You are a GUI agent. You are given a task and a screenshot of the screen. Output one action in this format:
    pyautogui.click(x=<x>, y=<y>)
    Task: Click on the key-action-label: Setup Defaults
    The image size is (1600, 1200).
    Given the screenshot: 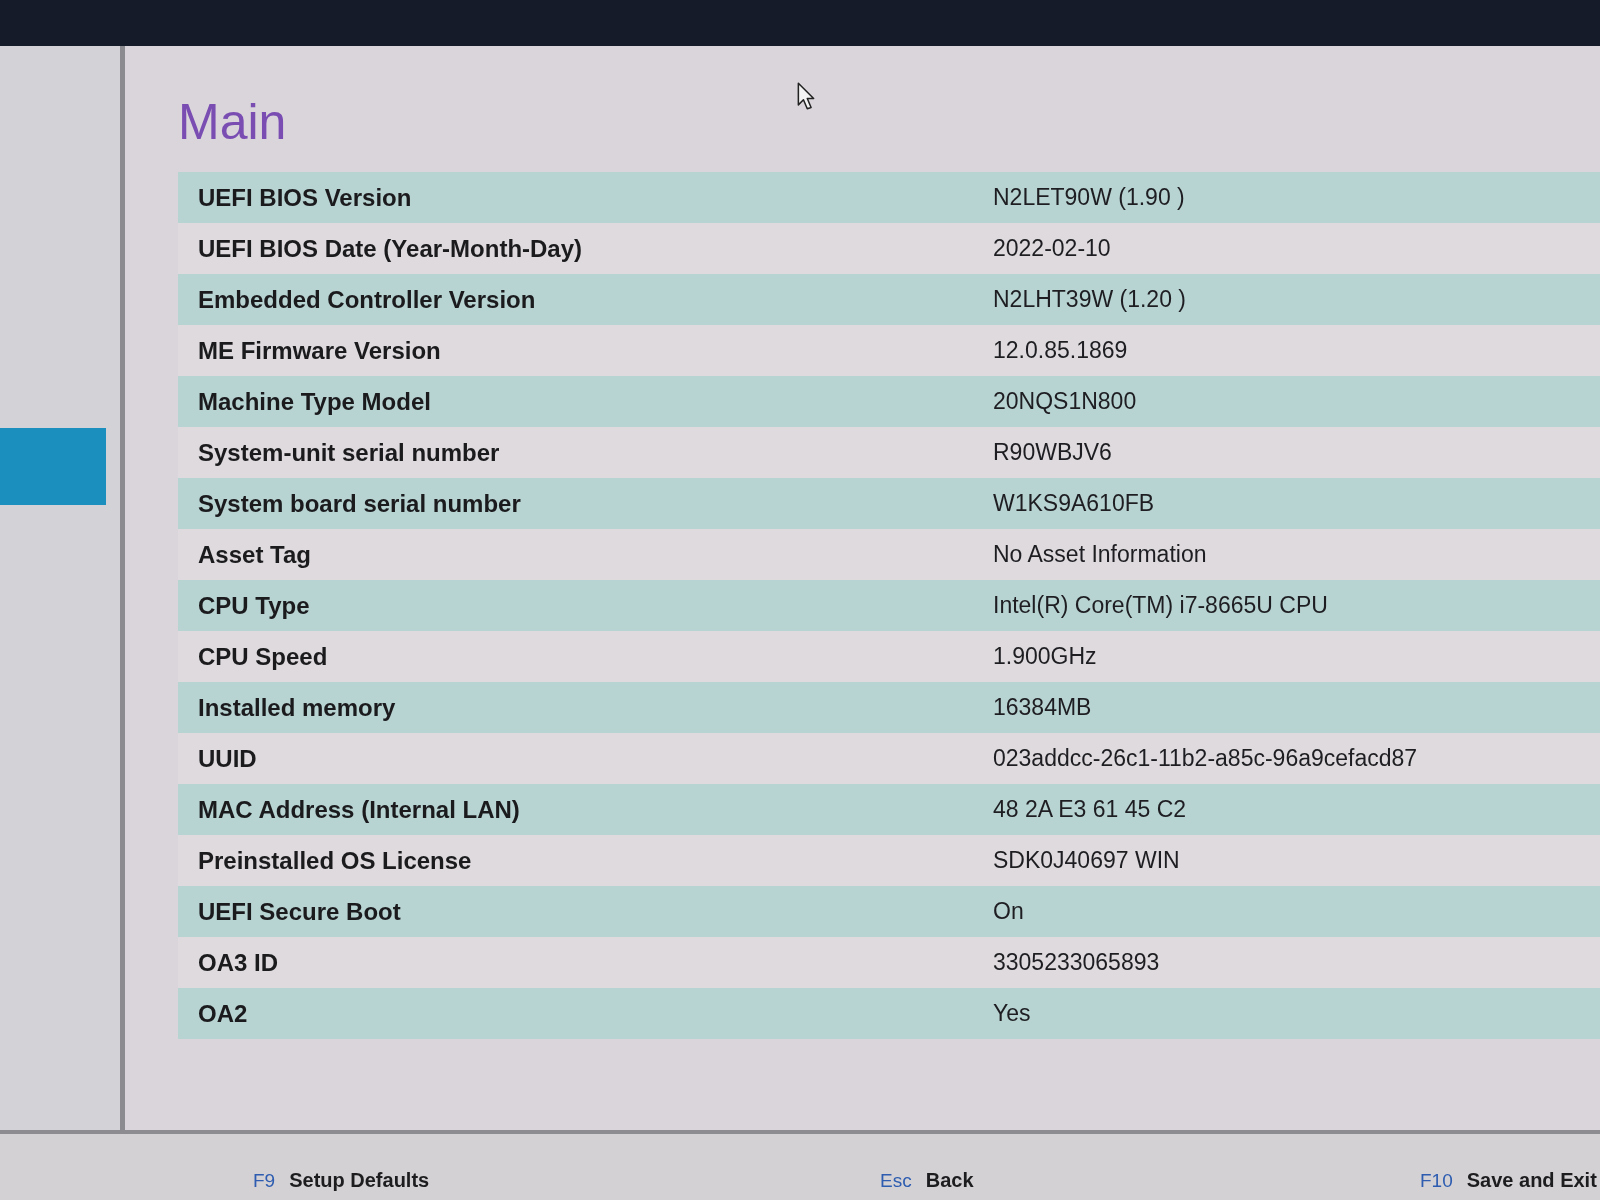 What is the action you would take?
    pyautogui.click(x=359, y=1180)
    